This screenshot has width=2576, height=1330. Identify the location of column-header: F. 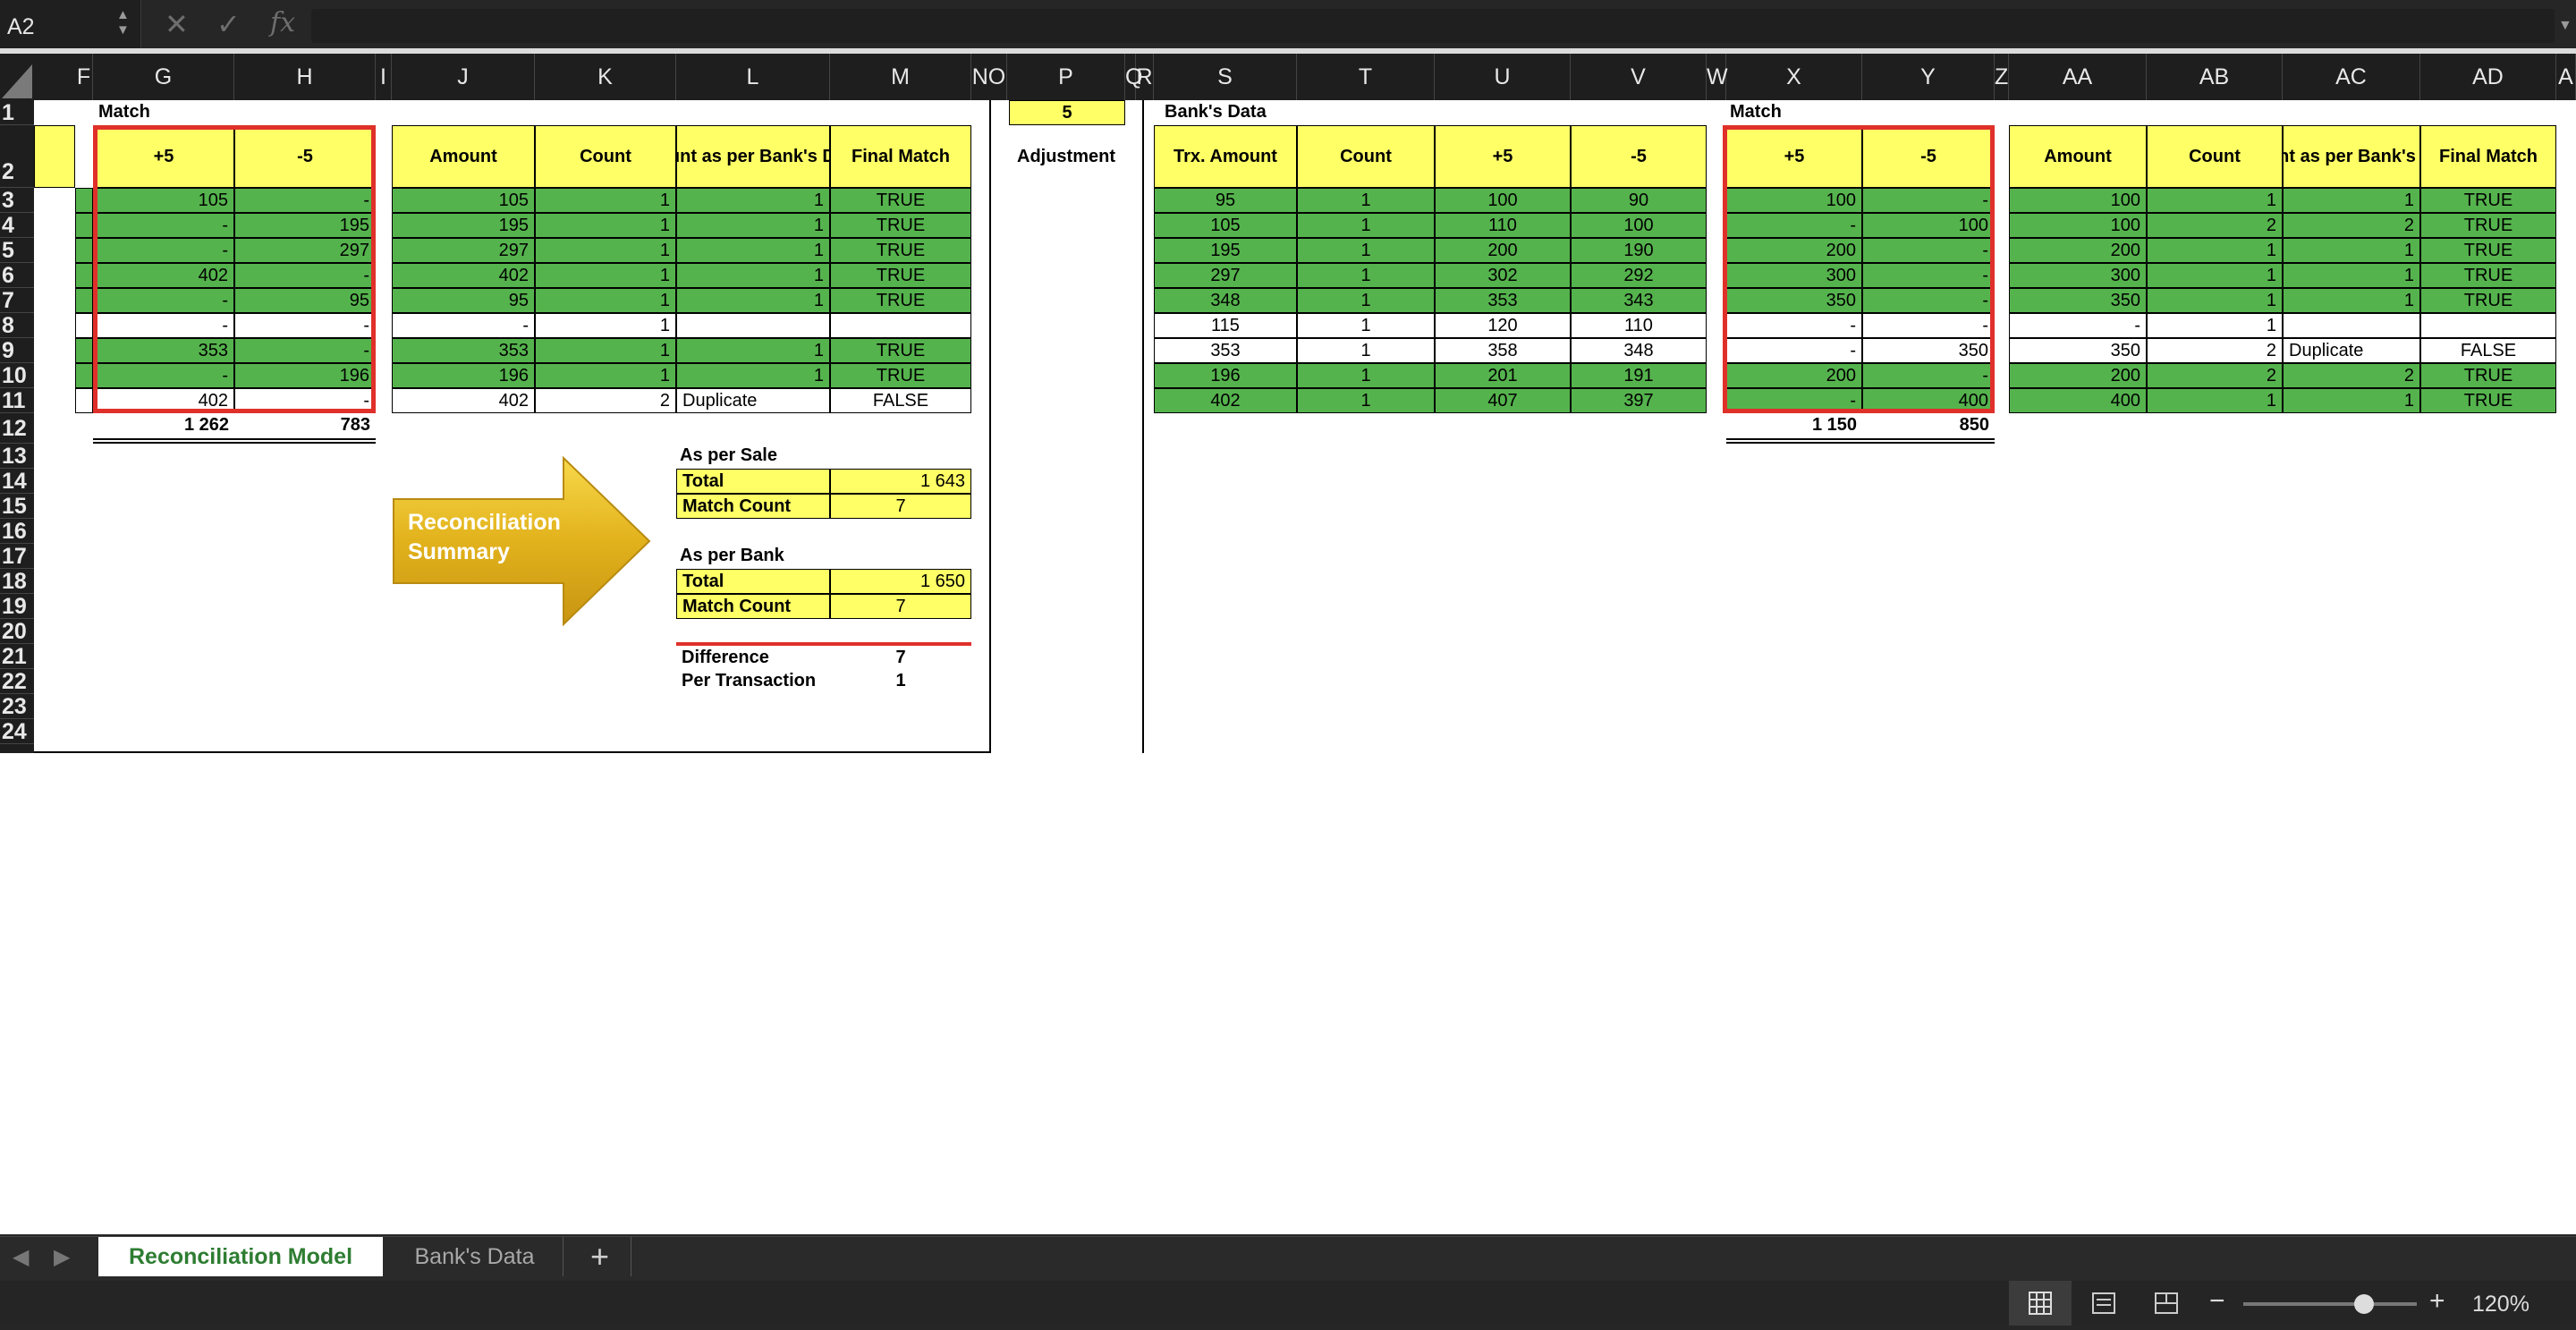
(84, 77).